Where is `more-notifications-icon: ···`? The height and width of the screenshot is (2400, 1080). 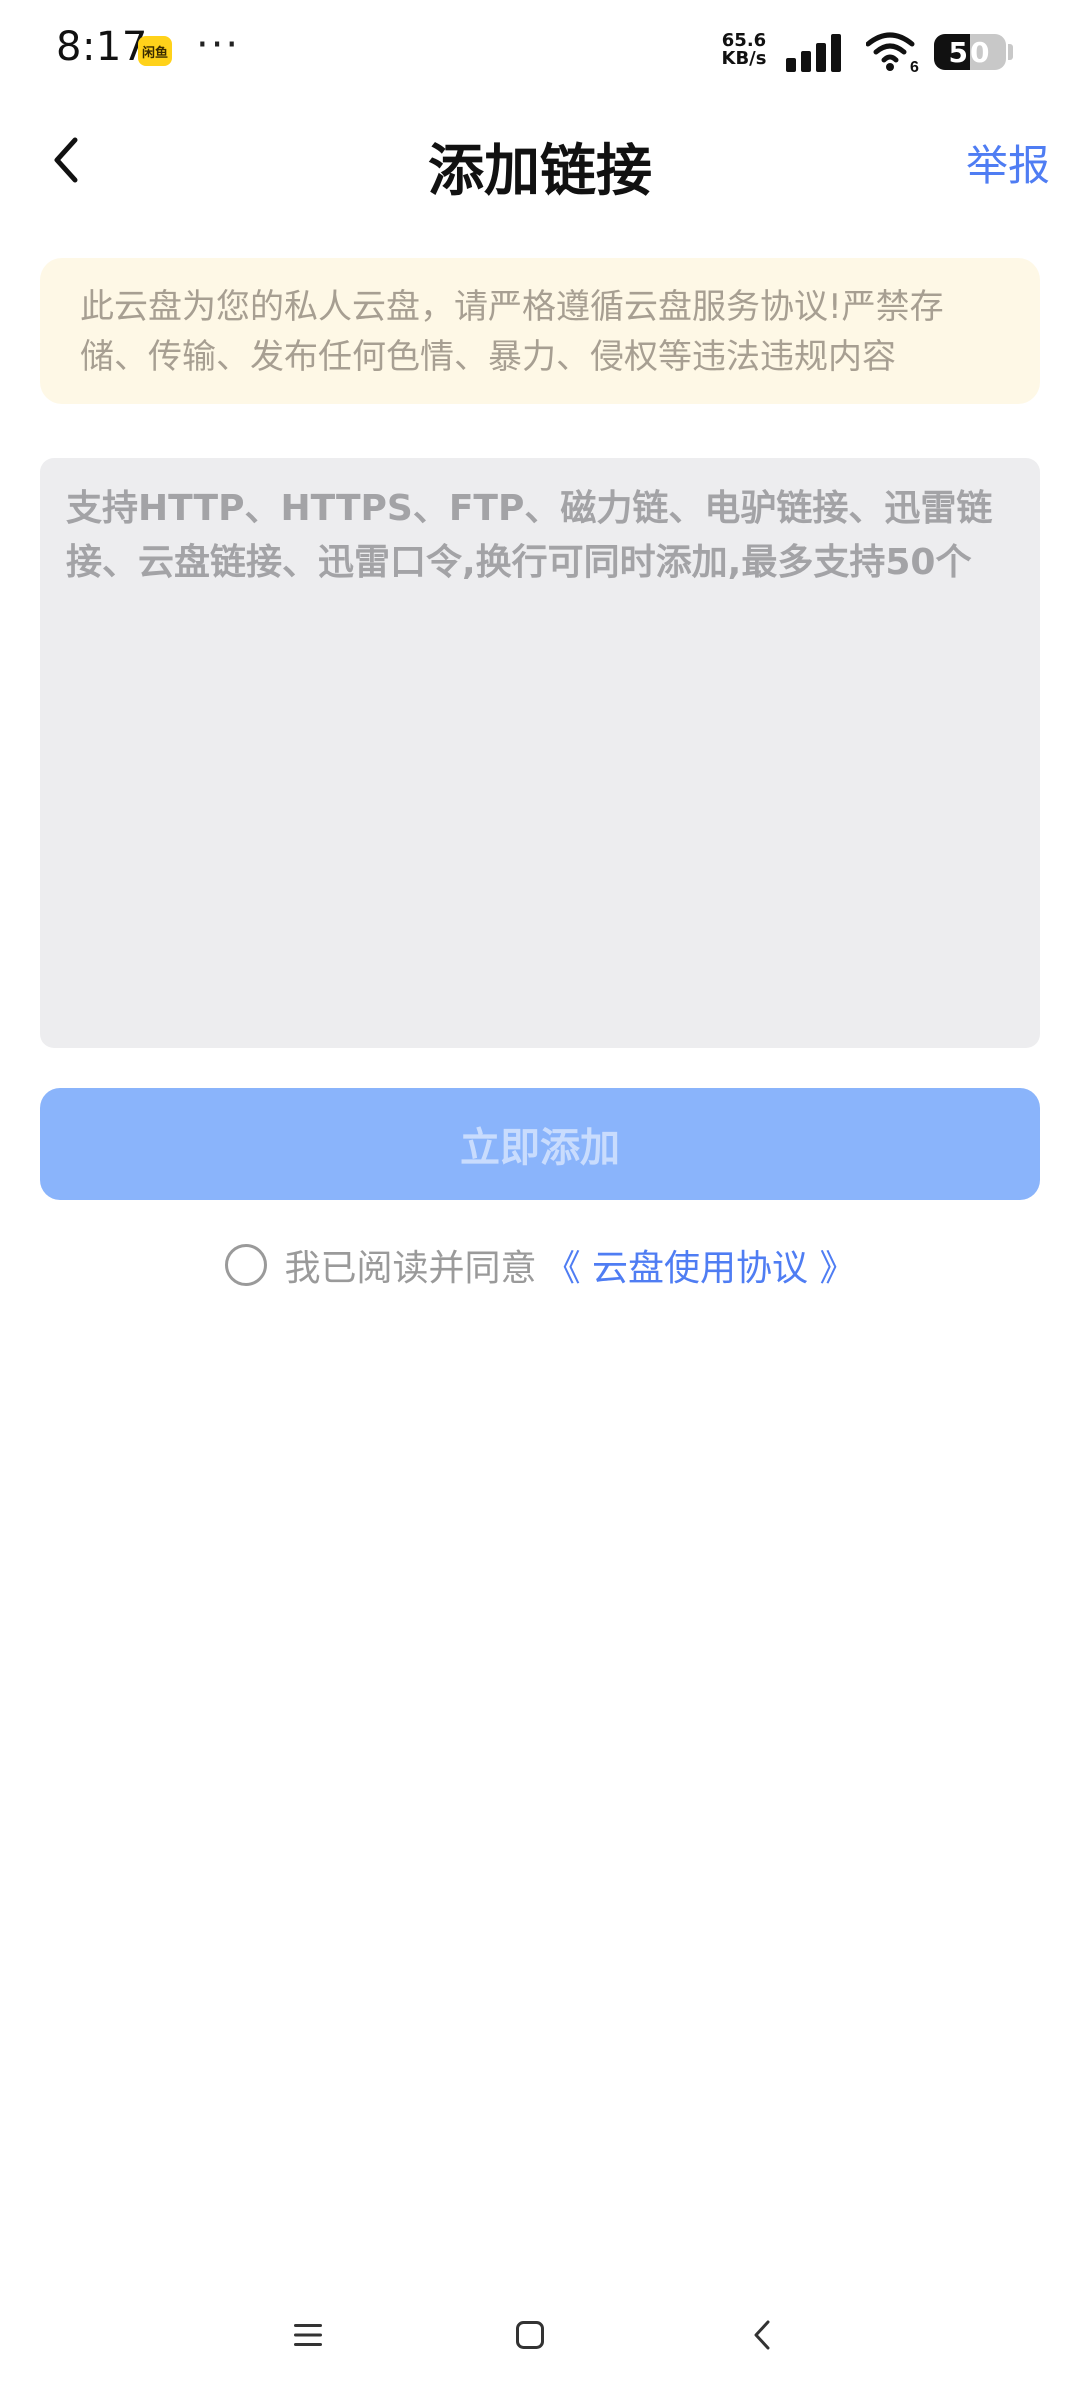
more-notifications-icon: ··· is located at coordinates (218, 45).